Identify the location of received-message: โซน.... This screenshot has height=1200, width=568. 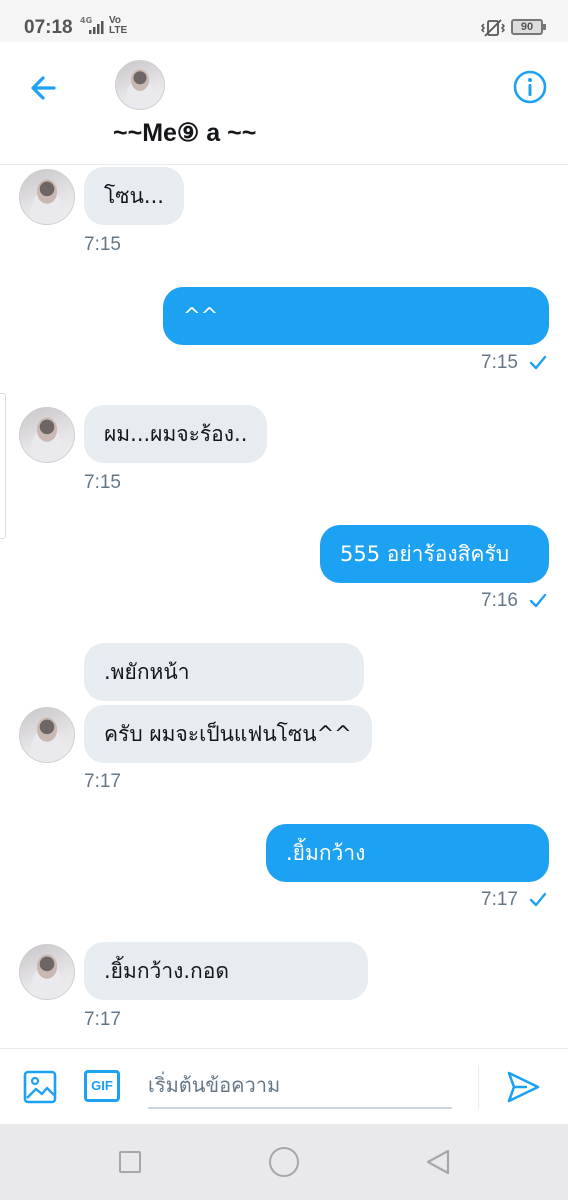
(134, 196).